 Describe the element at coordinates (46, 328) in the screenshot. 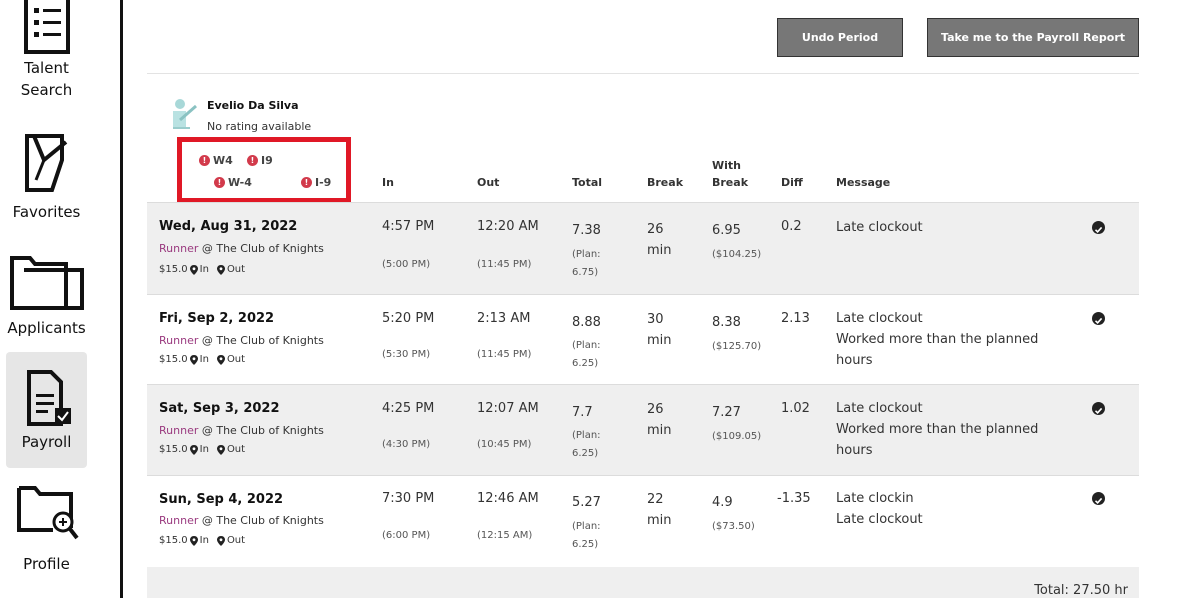

I see `sidebar-label-applicants: Applicants` at that location.